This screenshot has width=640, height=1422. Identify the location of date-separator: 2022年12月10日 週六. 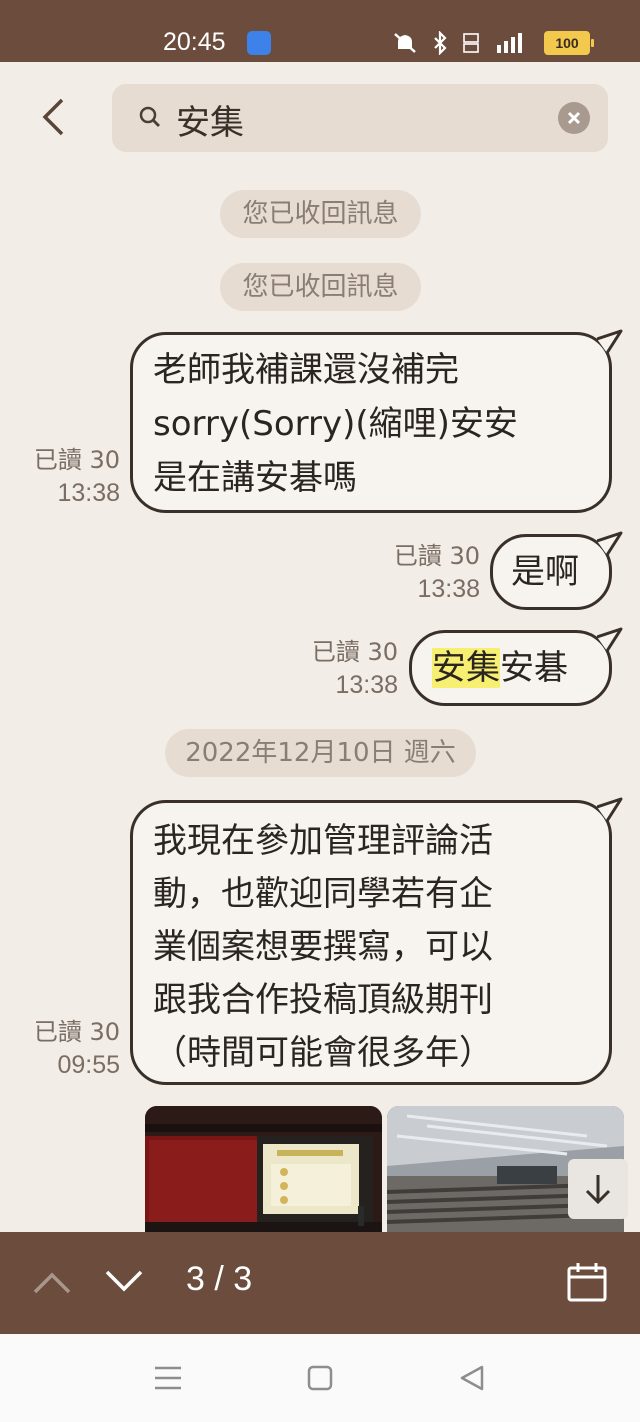
(320, 753).